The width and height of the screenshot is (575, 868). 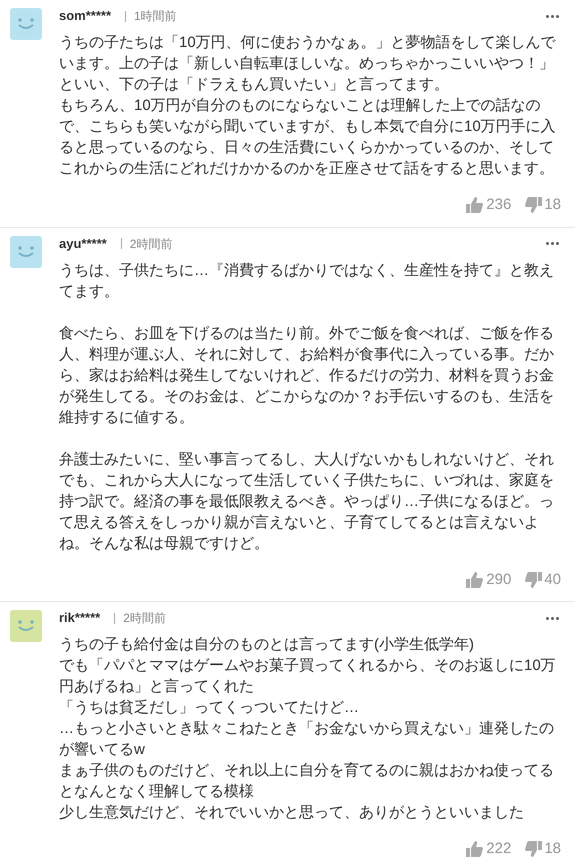 What do you see at coordinates (308, 676) in the screenshot?
I see `comment-text: でも「パパとママはゲームやお菓子買ってくれるから、そのお返しに10万円あげるね」と言ってくれた` at bounding box center [308, 676].